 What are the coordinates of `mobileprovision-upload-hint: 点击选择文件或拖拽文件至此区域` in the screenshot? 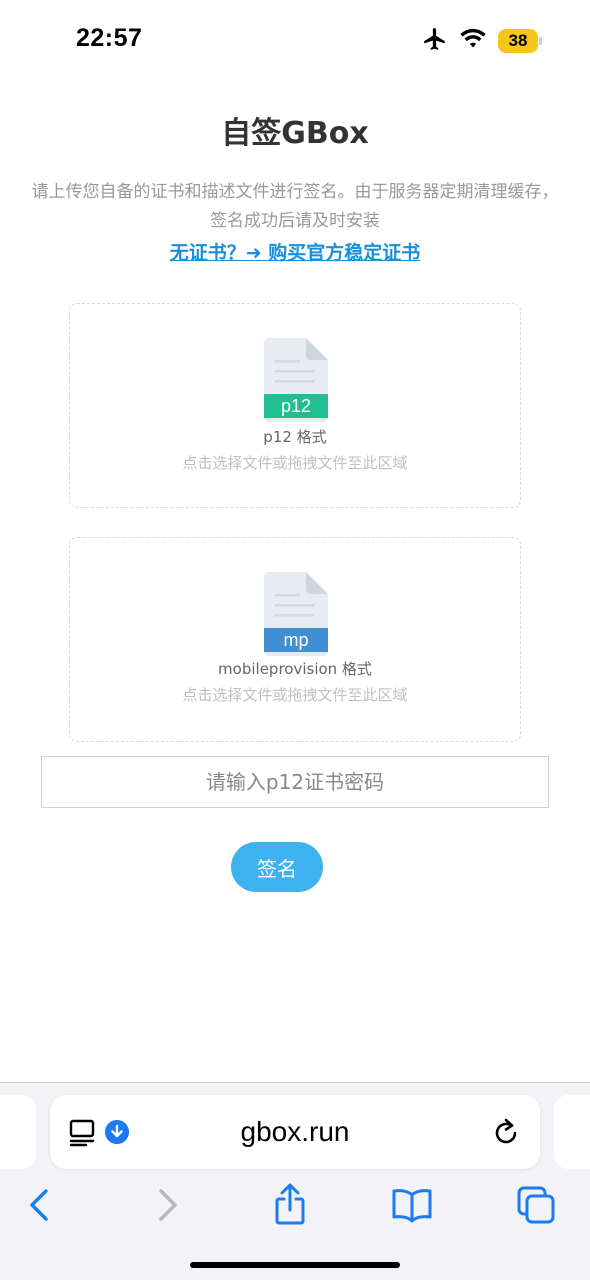 It's located at (295, 695).